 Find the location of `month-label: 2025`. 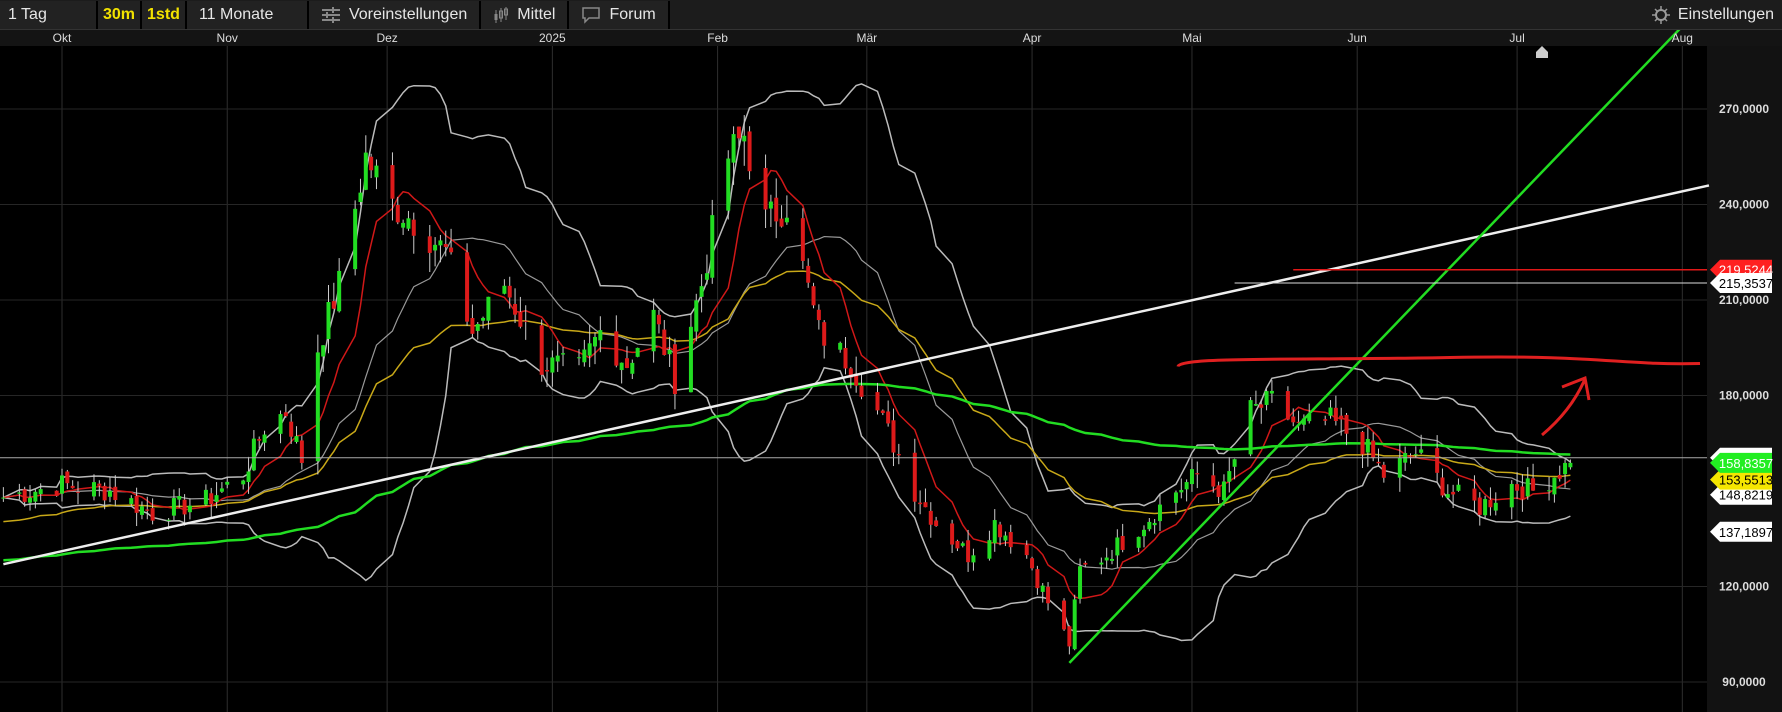

month-label: 2025 is located at coordinates (552, 38).